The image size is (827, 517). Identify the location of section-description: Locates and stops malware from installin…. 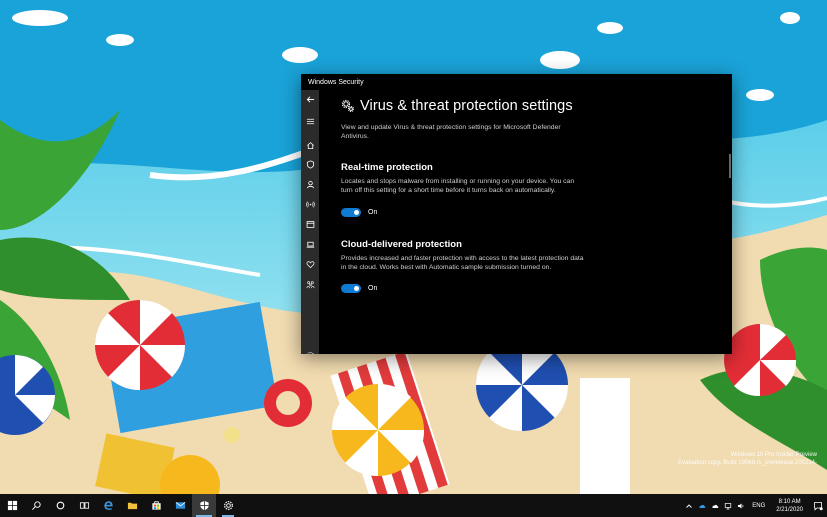
(458, 186).